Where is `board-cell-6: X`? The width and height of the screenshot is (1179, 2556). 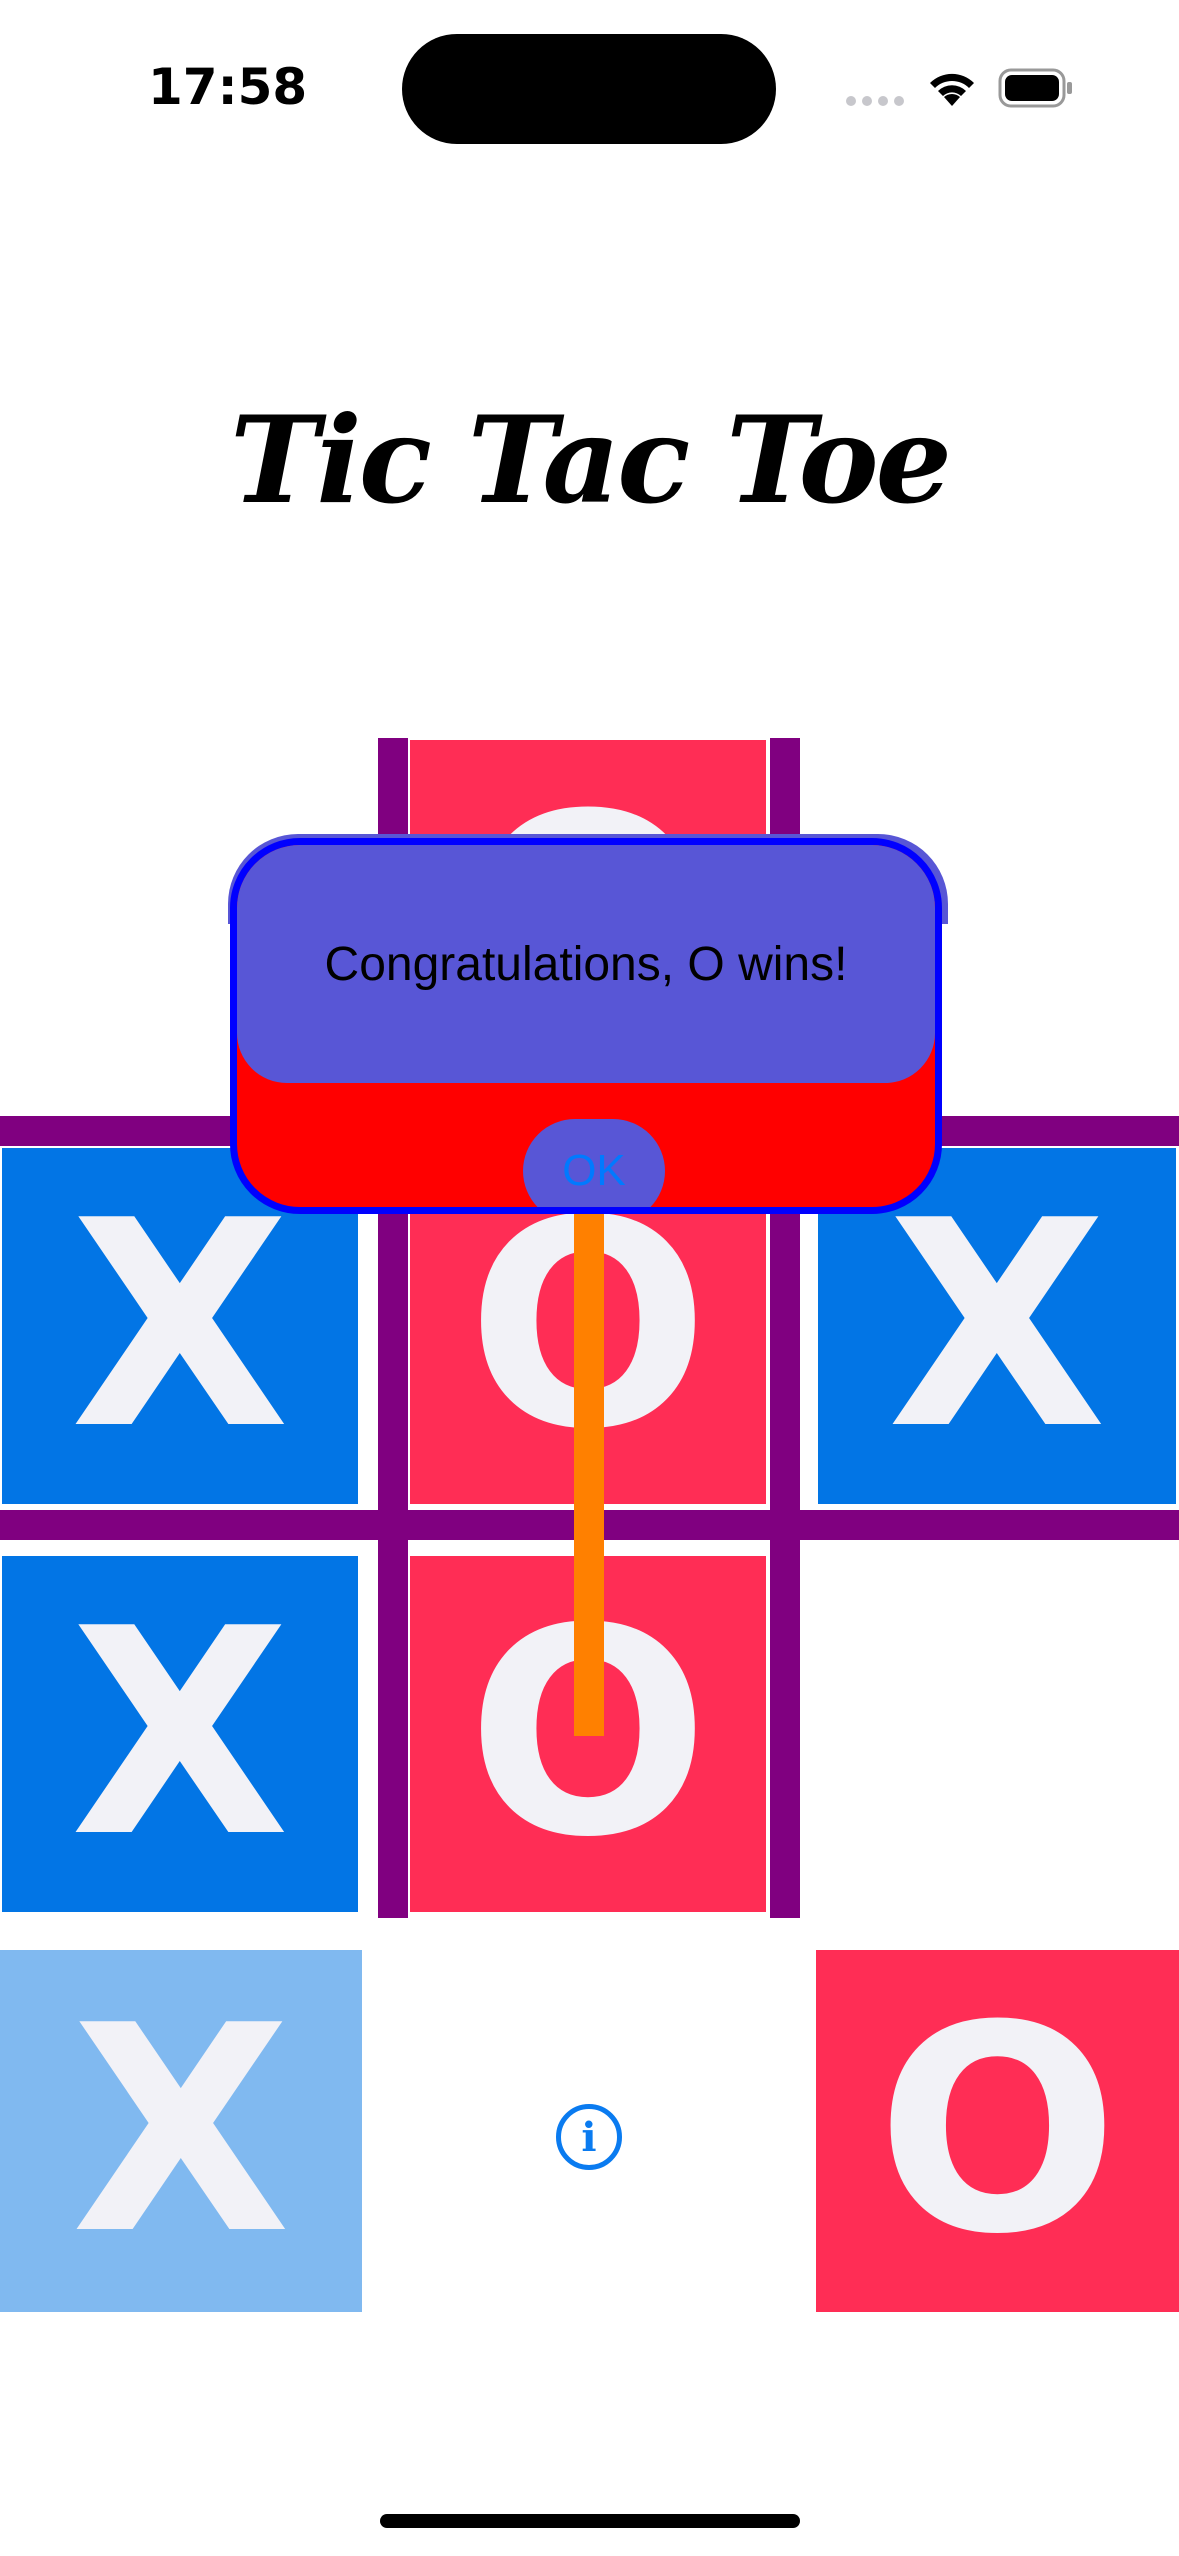 board-cell-6: X is located at coordinates (180, 1734).